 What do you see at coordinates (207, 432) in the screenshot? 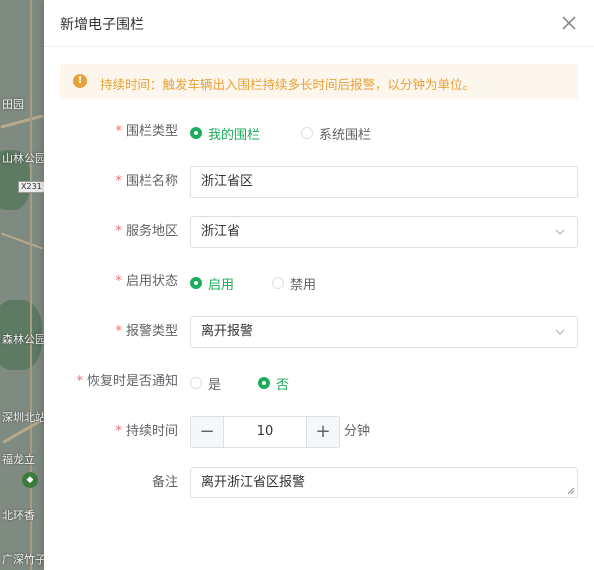
I see `decrement-button: −` at bounding box center [207, 432].